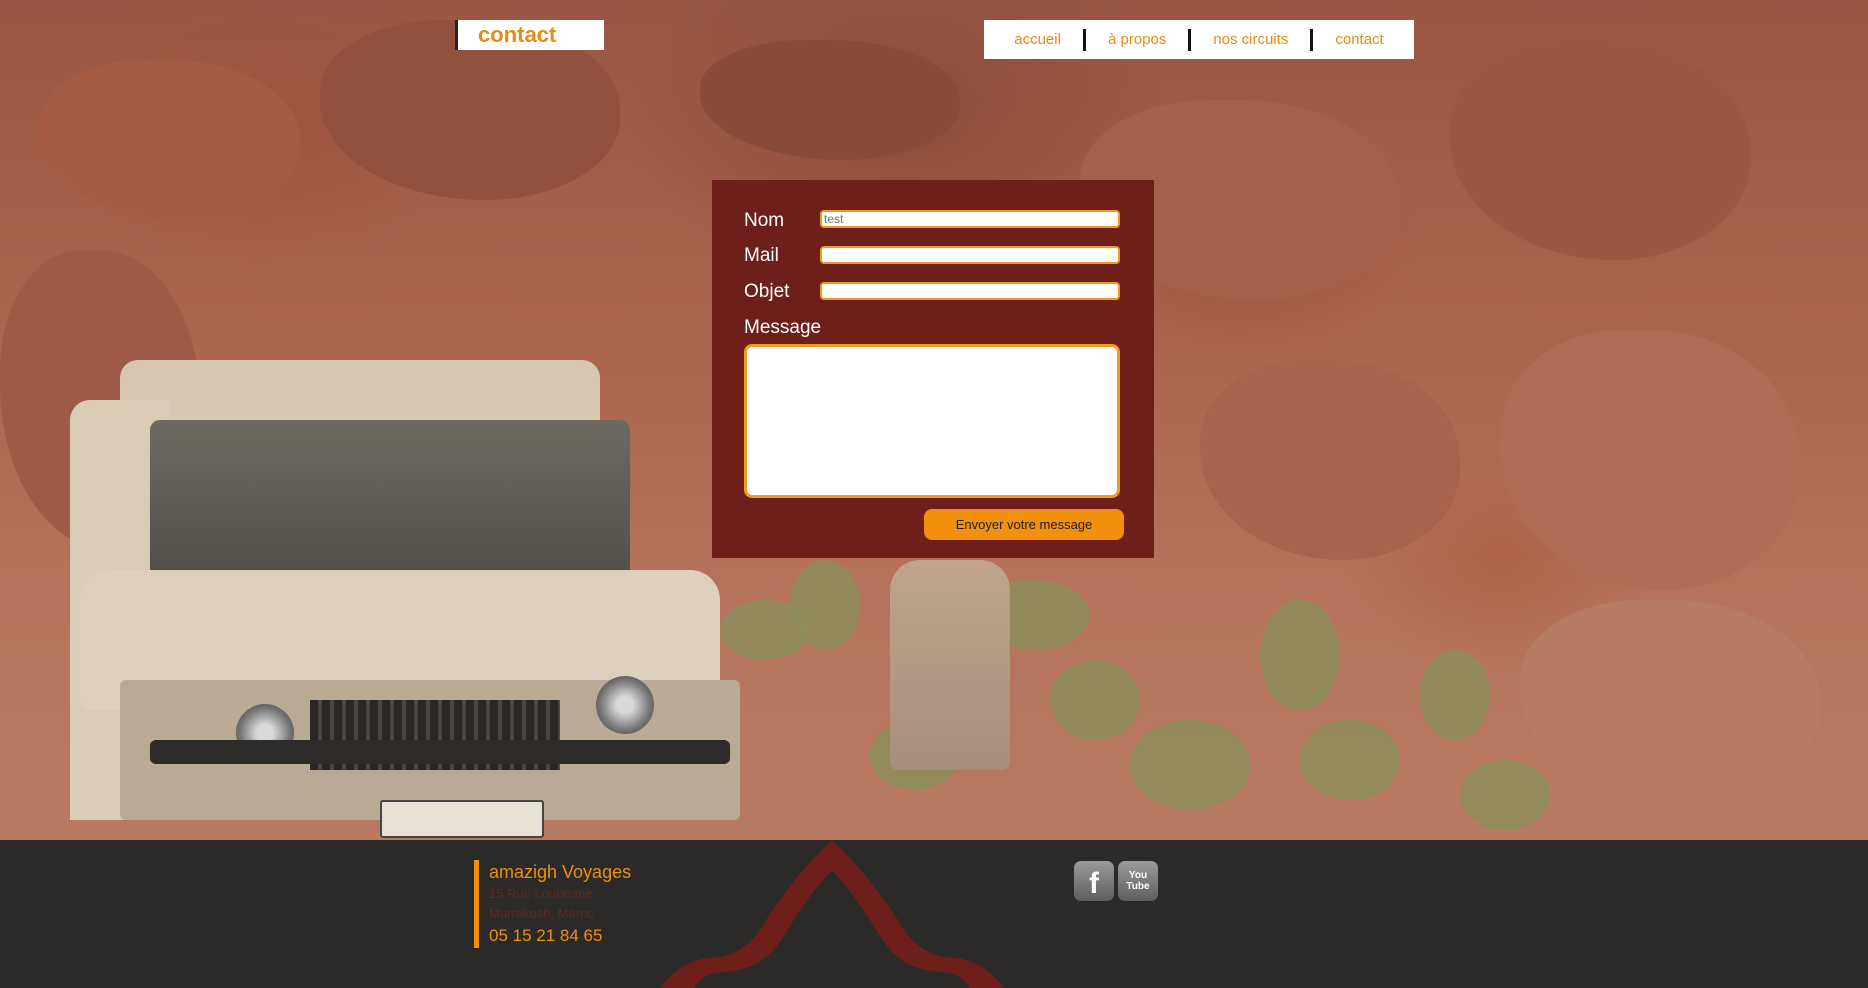  What do you see at coordinates (932, 421) in the screenshot?
I see `message-field` at bounding box center [932, 421].